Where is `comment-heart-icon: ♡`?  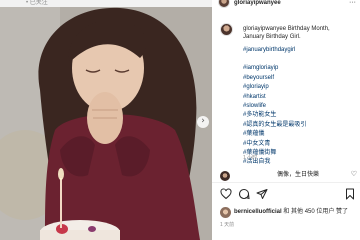 comment-heart-icon: ♡ is located at coordinates (354, 175).